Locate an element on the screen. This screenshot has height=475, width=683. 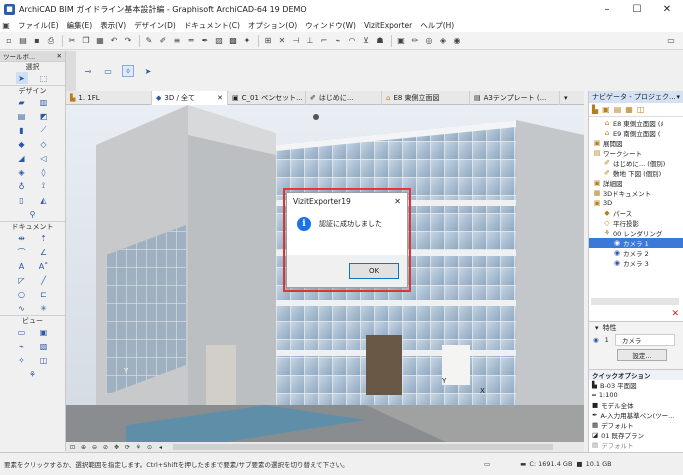
dimension-tool-icon: ⇹ is located at coordinates (22, 238).